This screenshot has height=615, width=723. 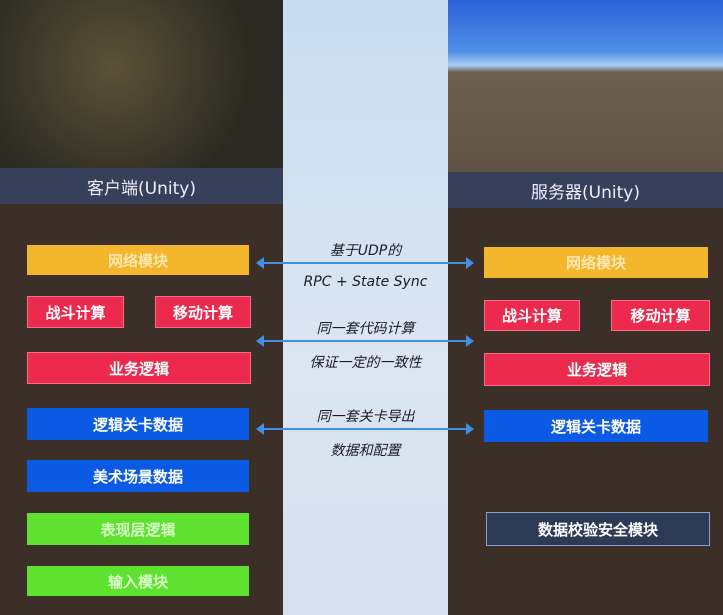 What do you see at coordinates (138, 260) in the screenshot?
I see `client-network-module: 网络模块` at bounding box center [138, 260].